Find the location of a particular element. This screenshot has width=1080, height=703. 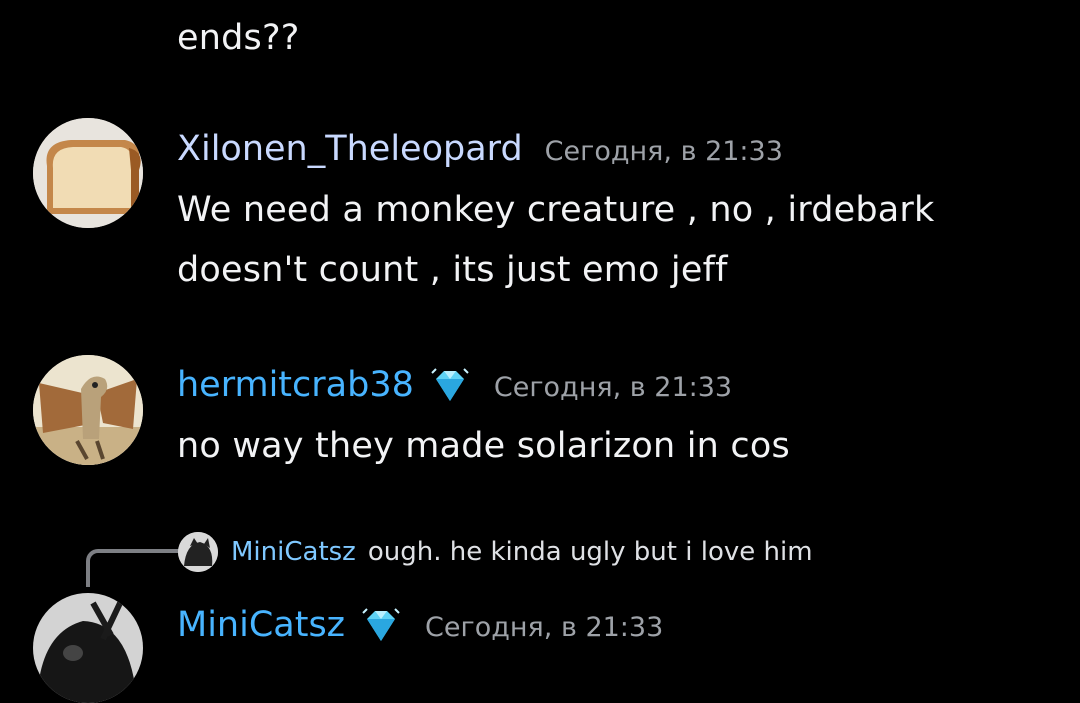

username: hermitcrab38 is located at coordinates (295, 385).